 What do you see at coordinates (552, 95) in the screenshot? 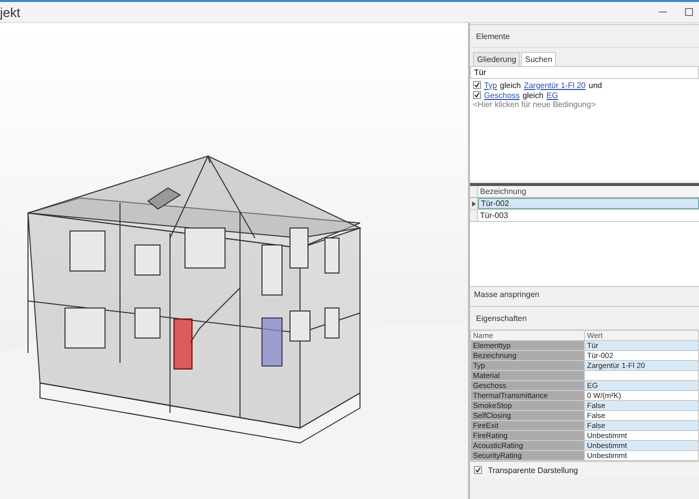
I see `value-link: EG` at bounding box center [552, 95].